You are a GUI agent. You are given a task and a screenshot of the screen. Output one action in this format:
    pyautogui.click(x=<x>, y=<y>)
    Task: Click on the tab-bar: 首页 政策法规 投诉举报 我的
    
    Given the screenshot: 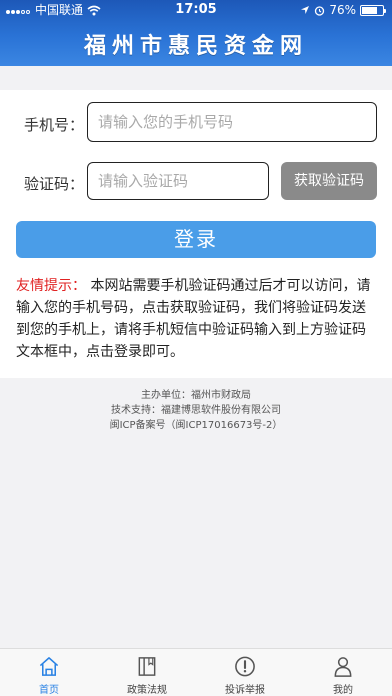 What is the action you would take?
    pyautogui.click(x=196, y=672)
    